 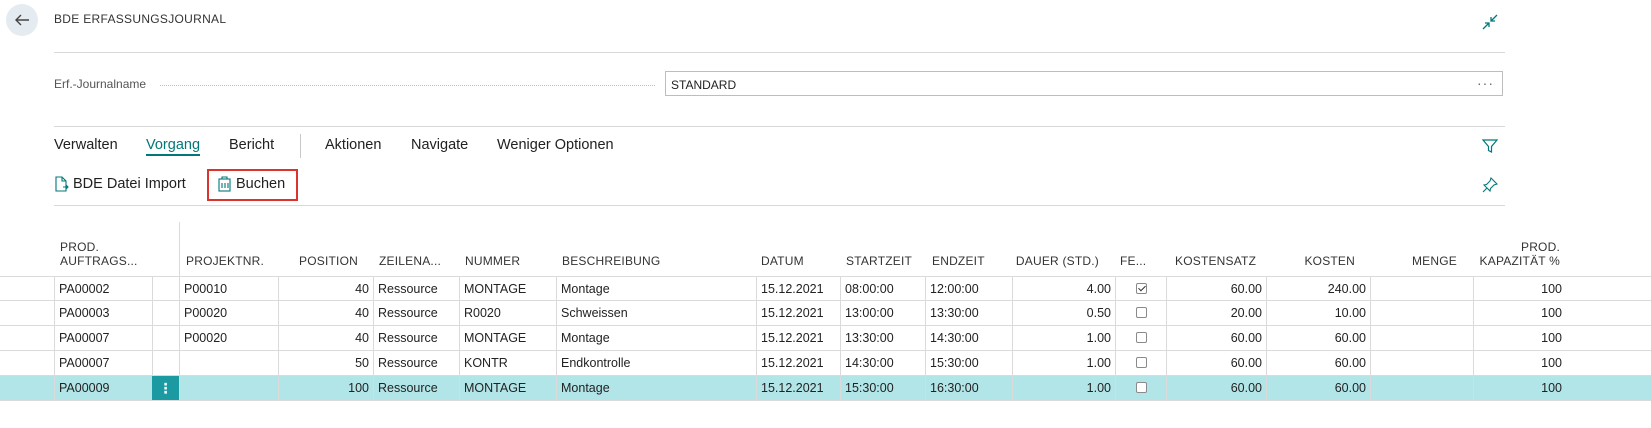 What do you see at coordinates (968, 363) in the screenshot?
I see `cell-endzeit: 15:30:00` at bounding box center [968, 363].